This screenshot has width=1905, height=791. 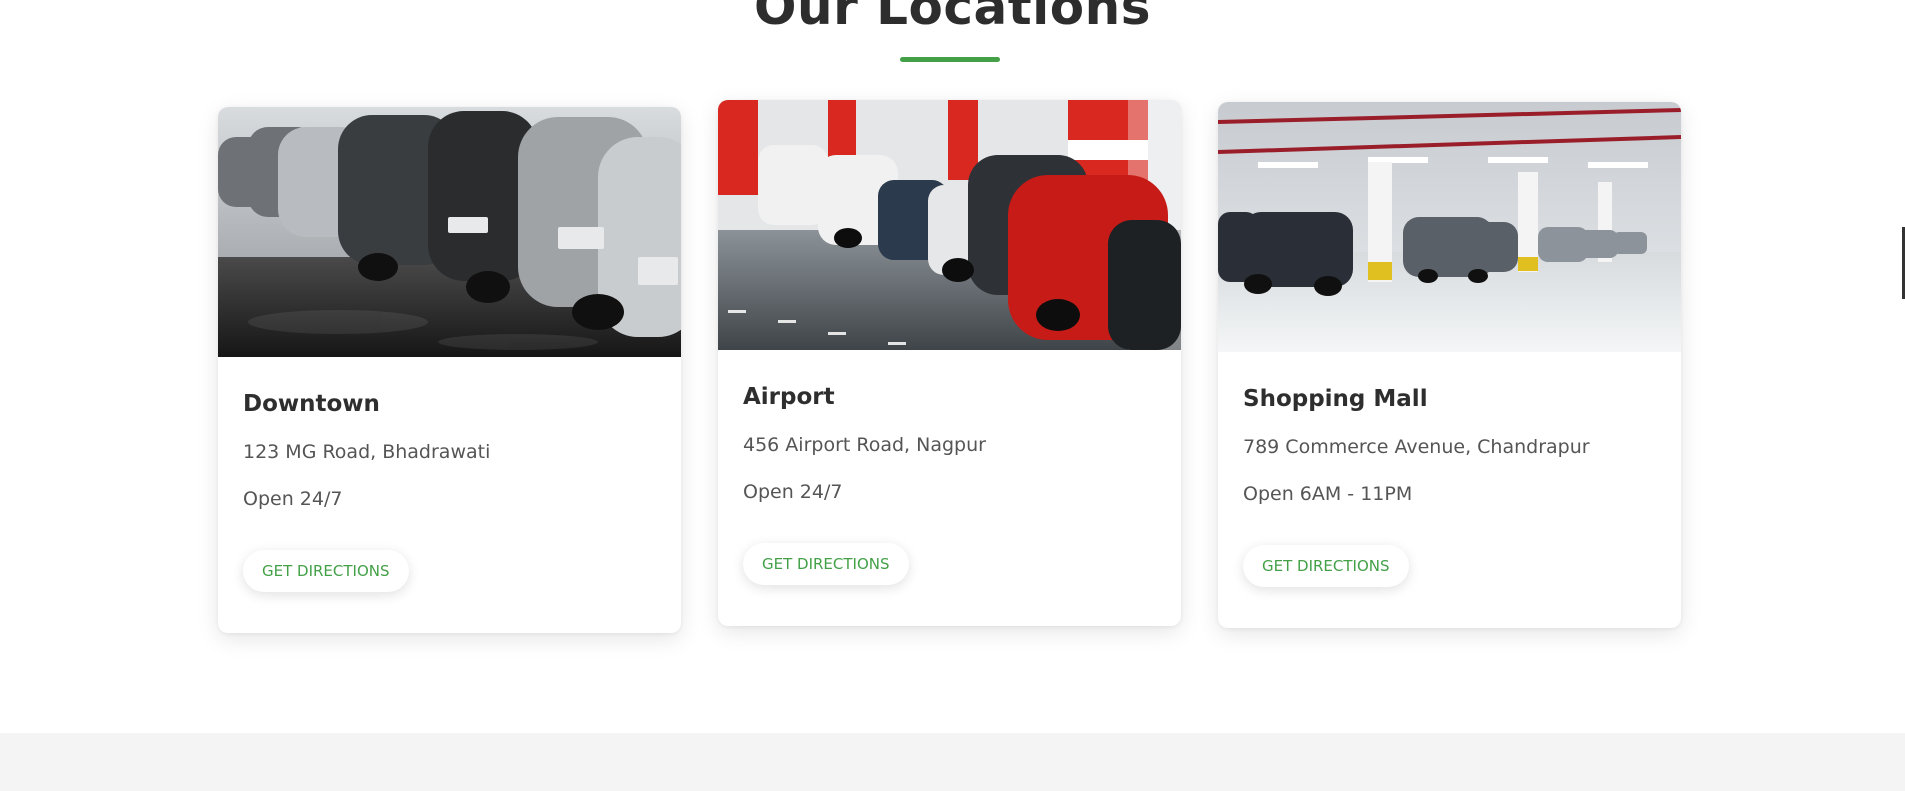 What do you see at coordinates (1335, 399) in the screenshot?
I see `location-name: Shopping Mall` at bounding box center [1335, 399].